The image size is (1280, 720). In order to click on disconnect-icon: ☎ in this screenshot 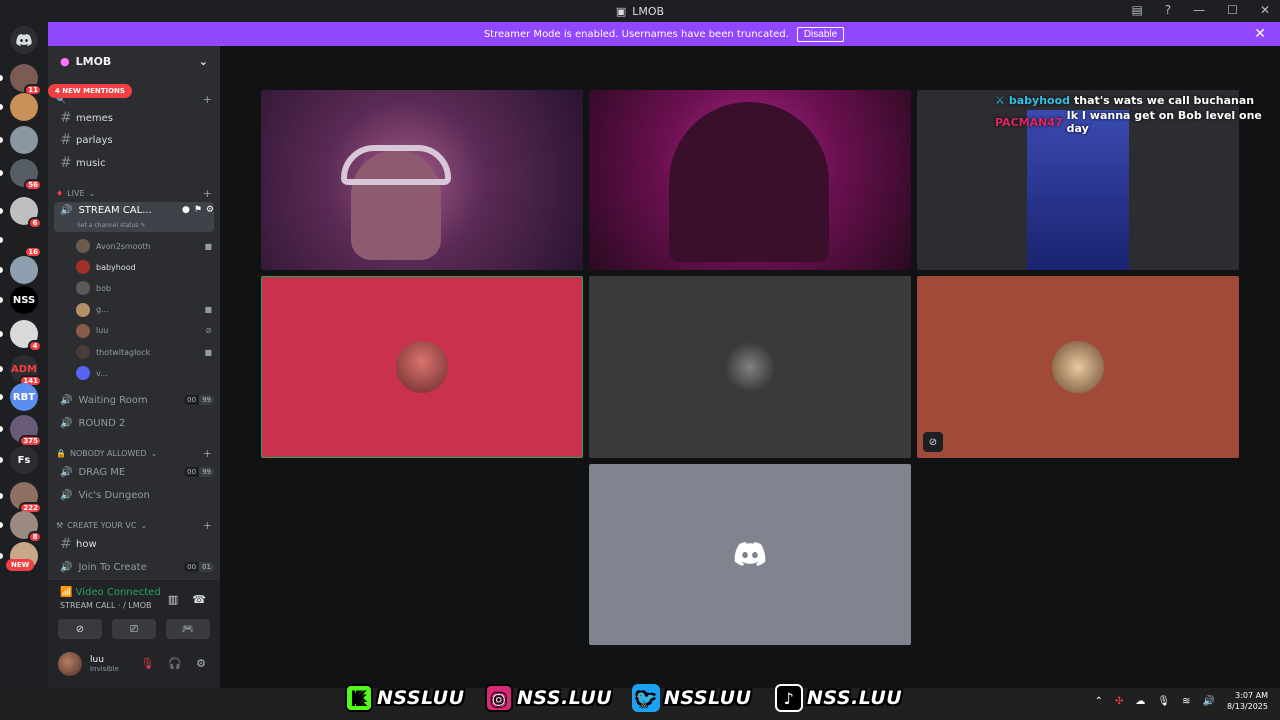, I will do `click(199, 599)`.